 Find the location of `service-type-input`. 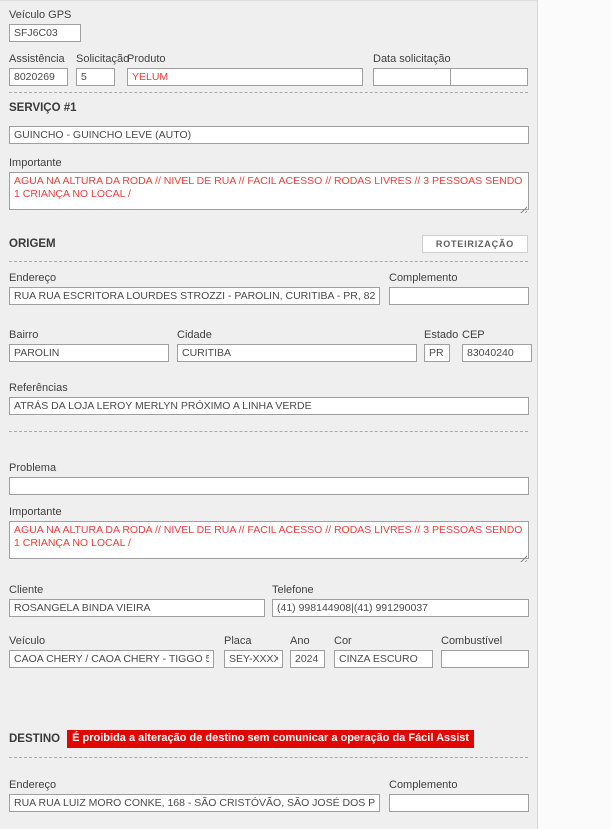

service-type-input is located at coordinates (269, 135).